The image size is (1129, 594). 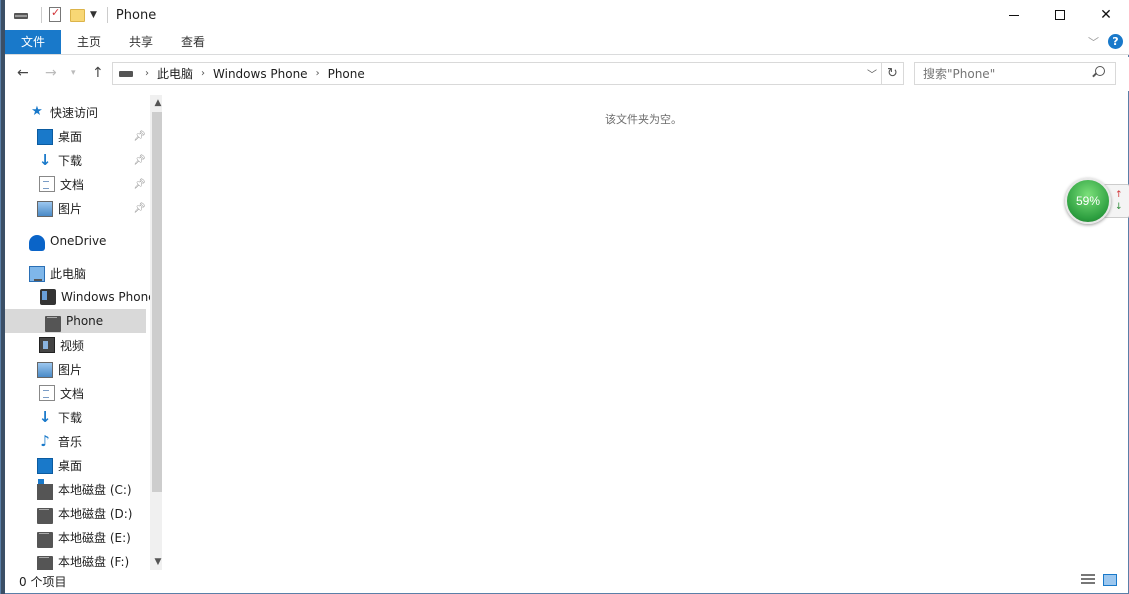 What do you see at coordinates (93, 15) in the screenshot?
I see `customize-toolbar-dropdown: ▼` at bounding box center [93, 15].